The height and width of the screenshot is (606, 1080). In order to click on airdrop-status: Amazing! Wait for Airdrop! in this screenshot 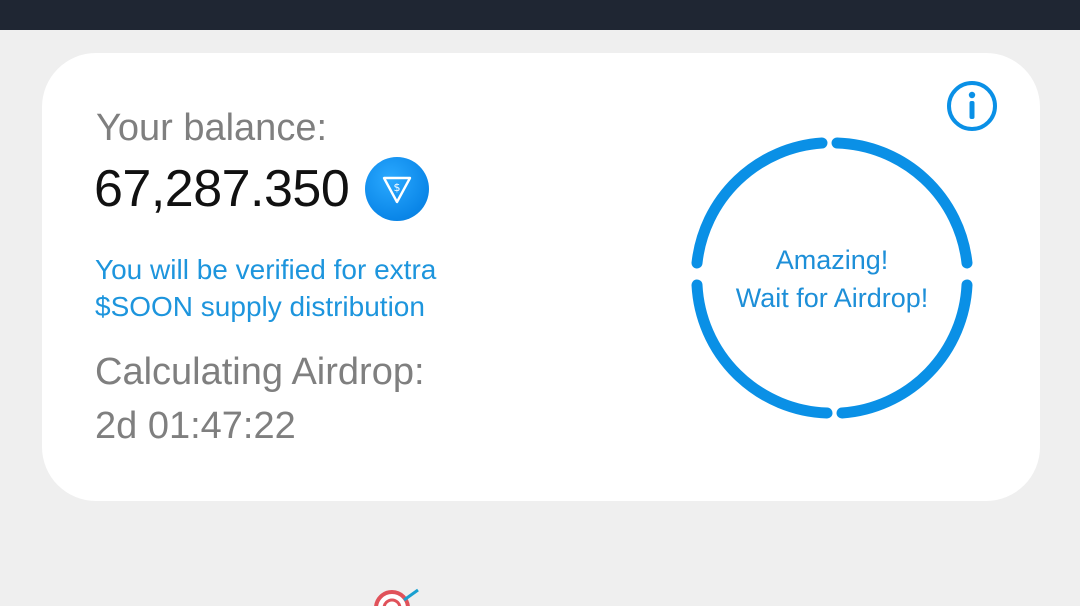, I will do `click(832, 279)`.